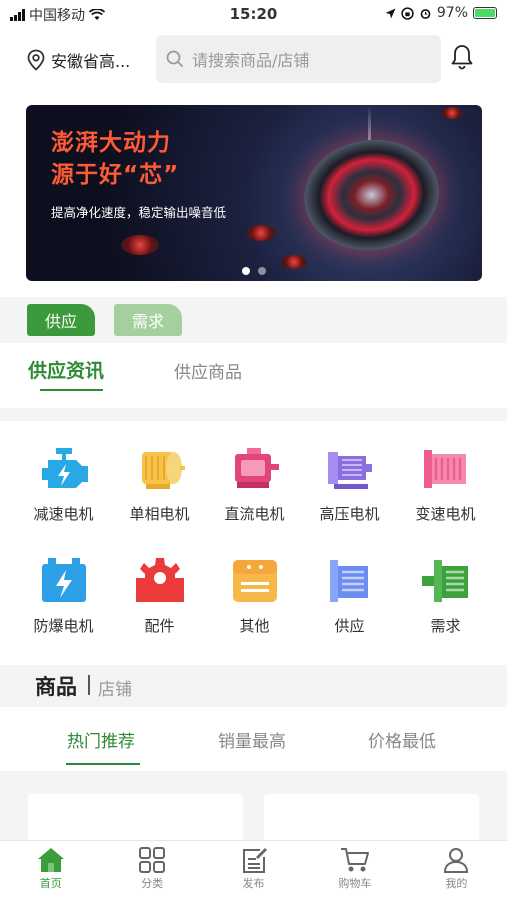  What do you see at coordinates (71, 390) in the screenshot?
I see `active-tab-underline` at bounding box center [71, 390].